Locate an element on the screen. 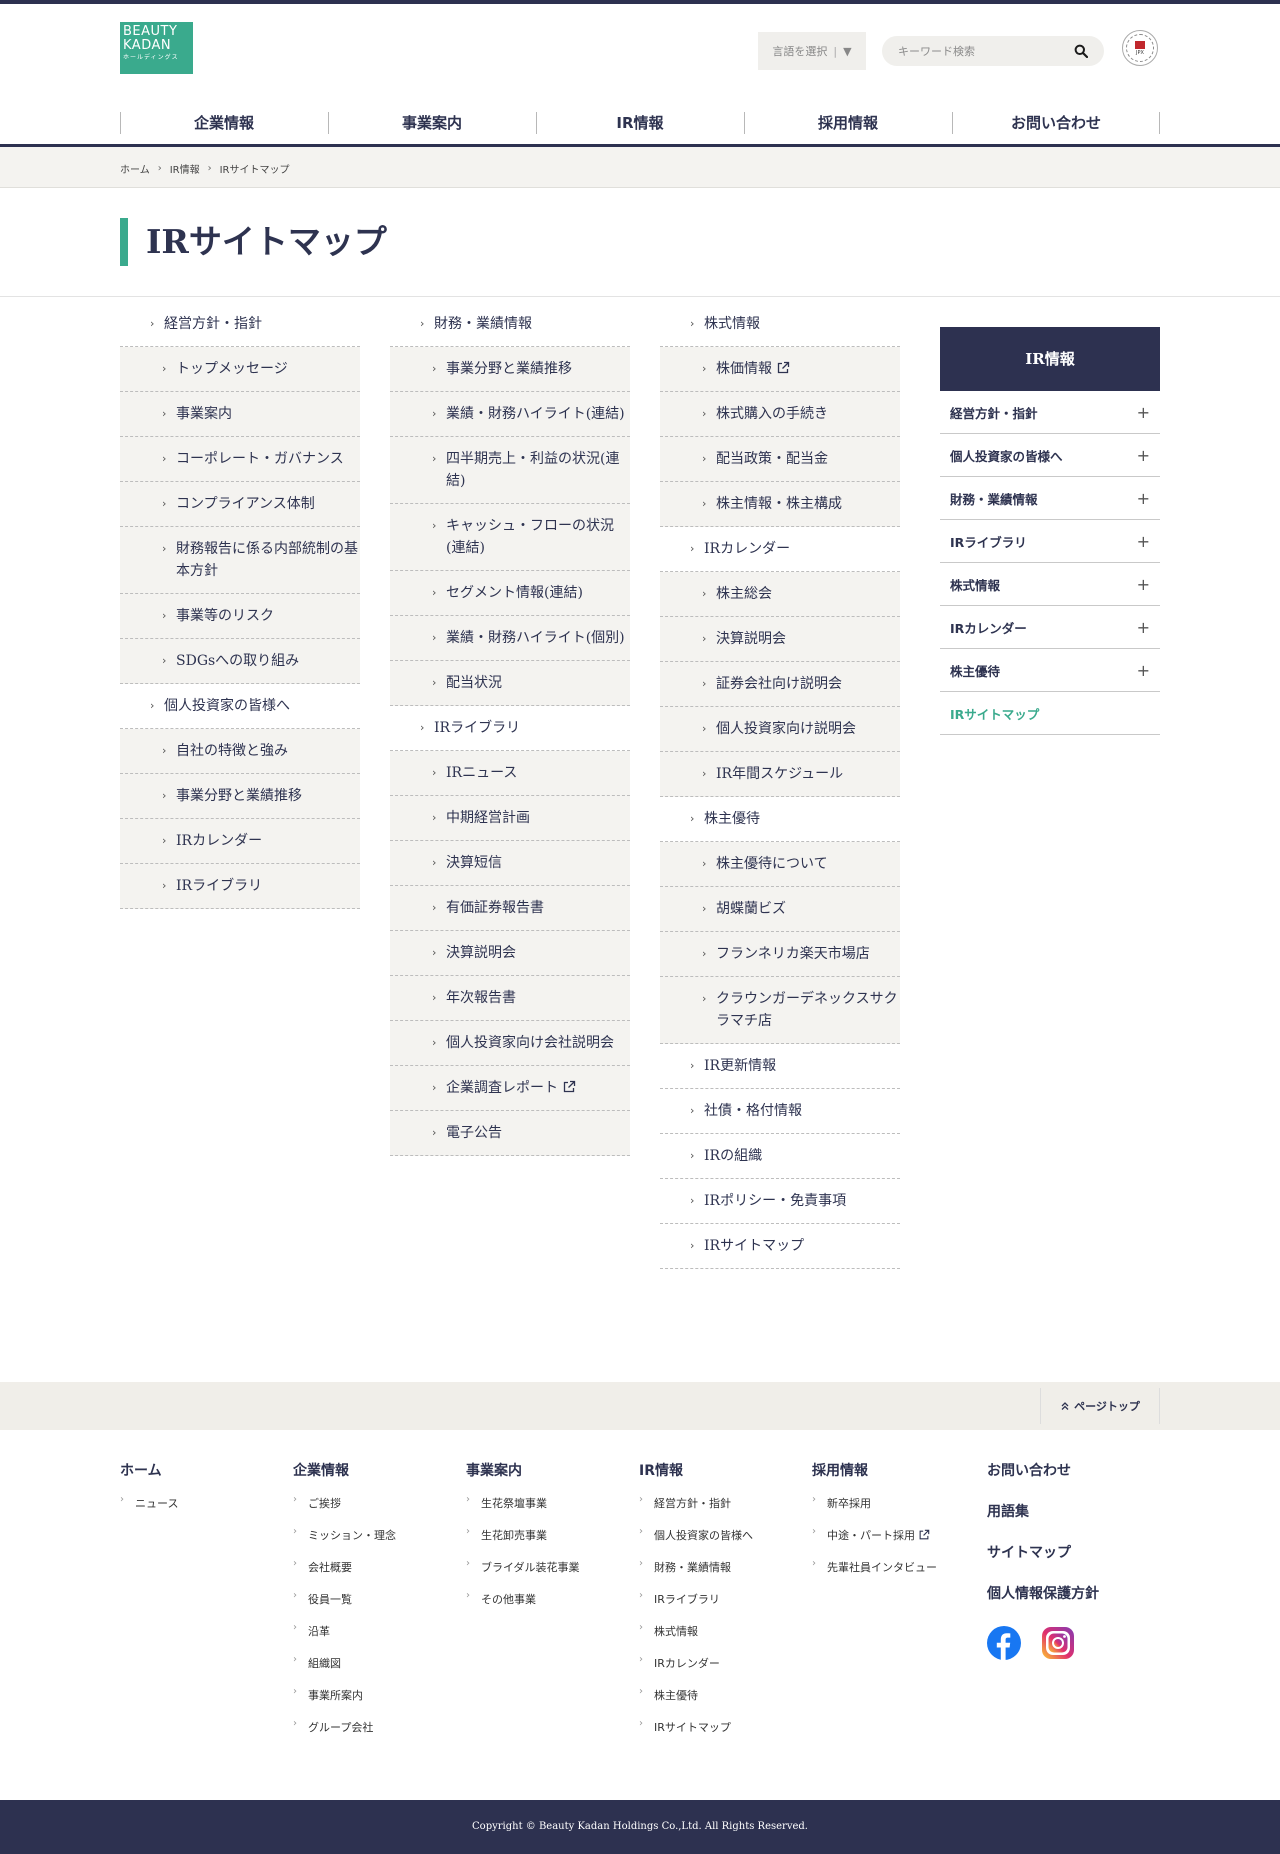 The image size is (1280, 1854). sitemap-link: › 胡蝶蘭ビズ is located at coordinates (780, 909).